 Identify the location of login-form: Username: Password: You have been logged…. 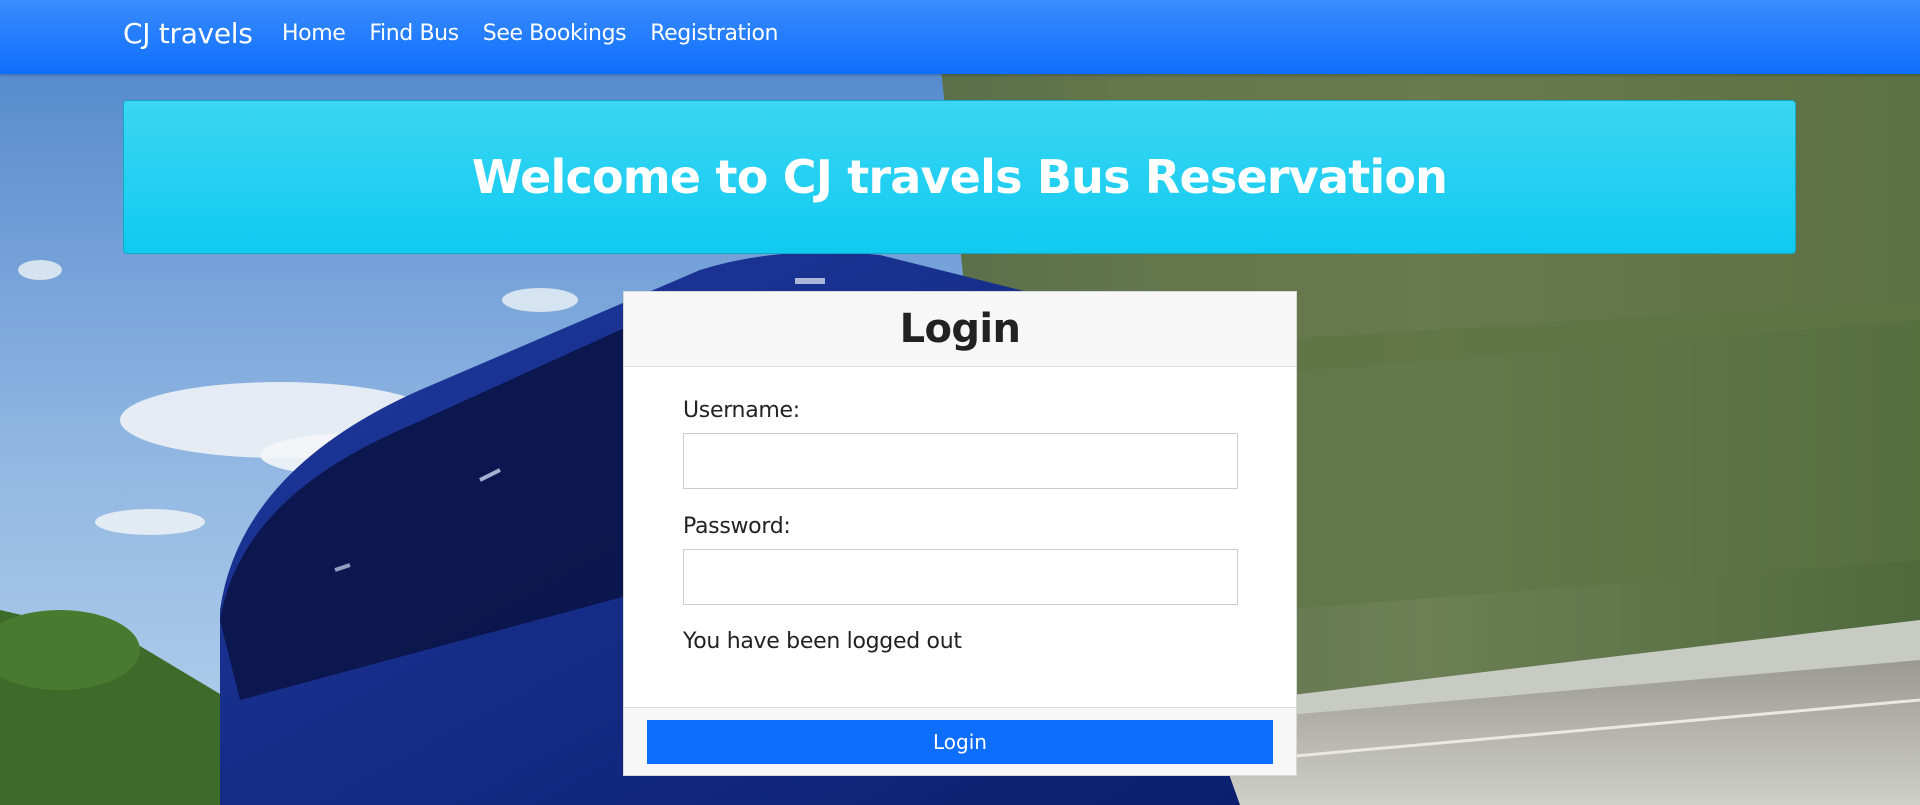
(960, 536).